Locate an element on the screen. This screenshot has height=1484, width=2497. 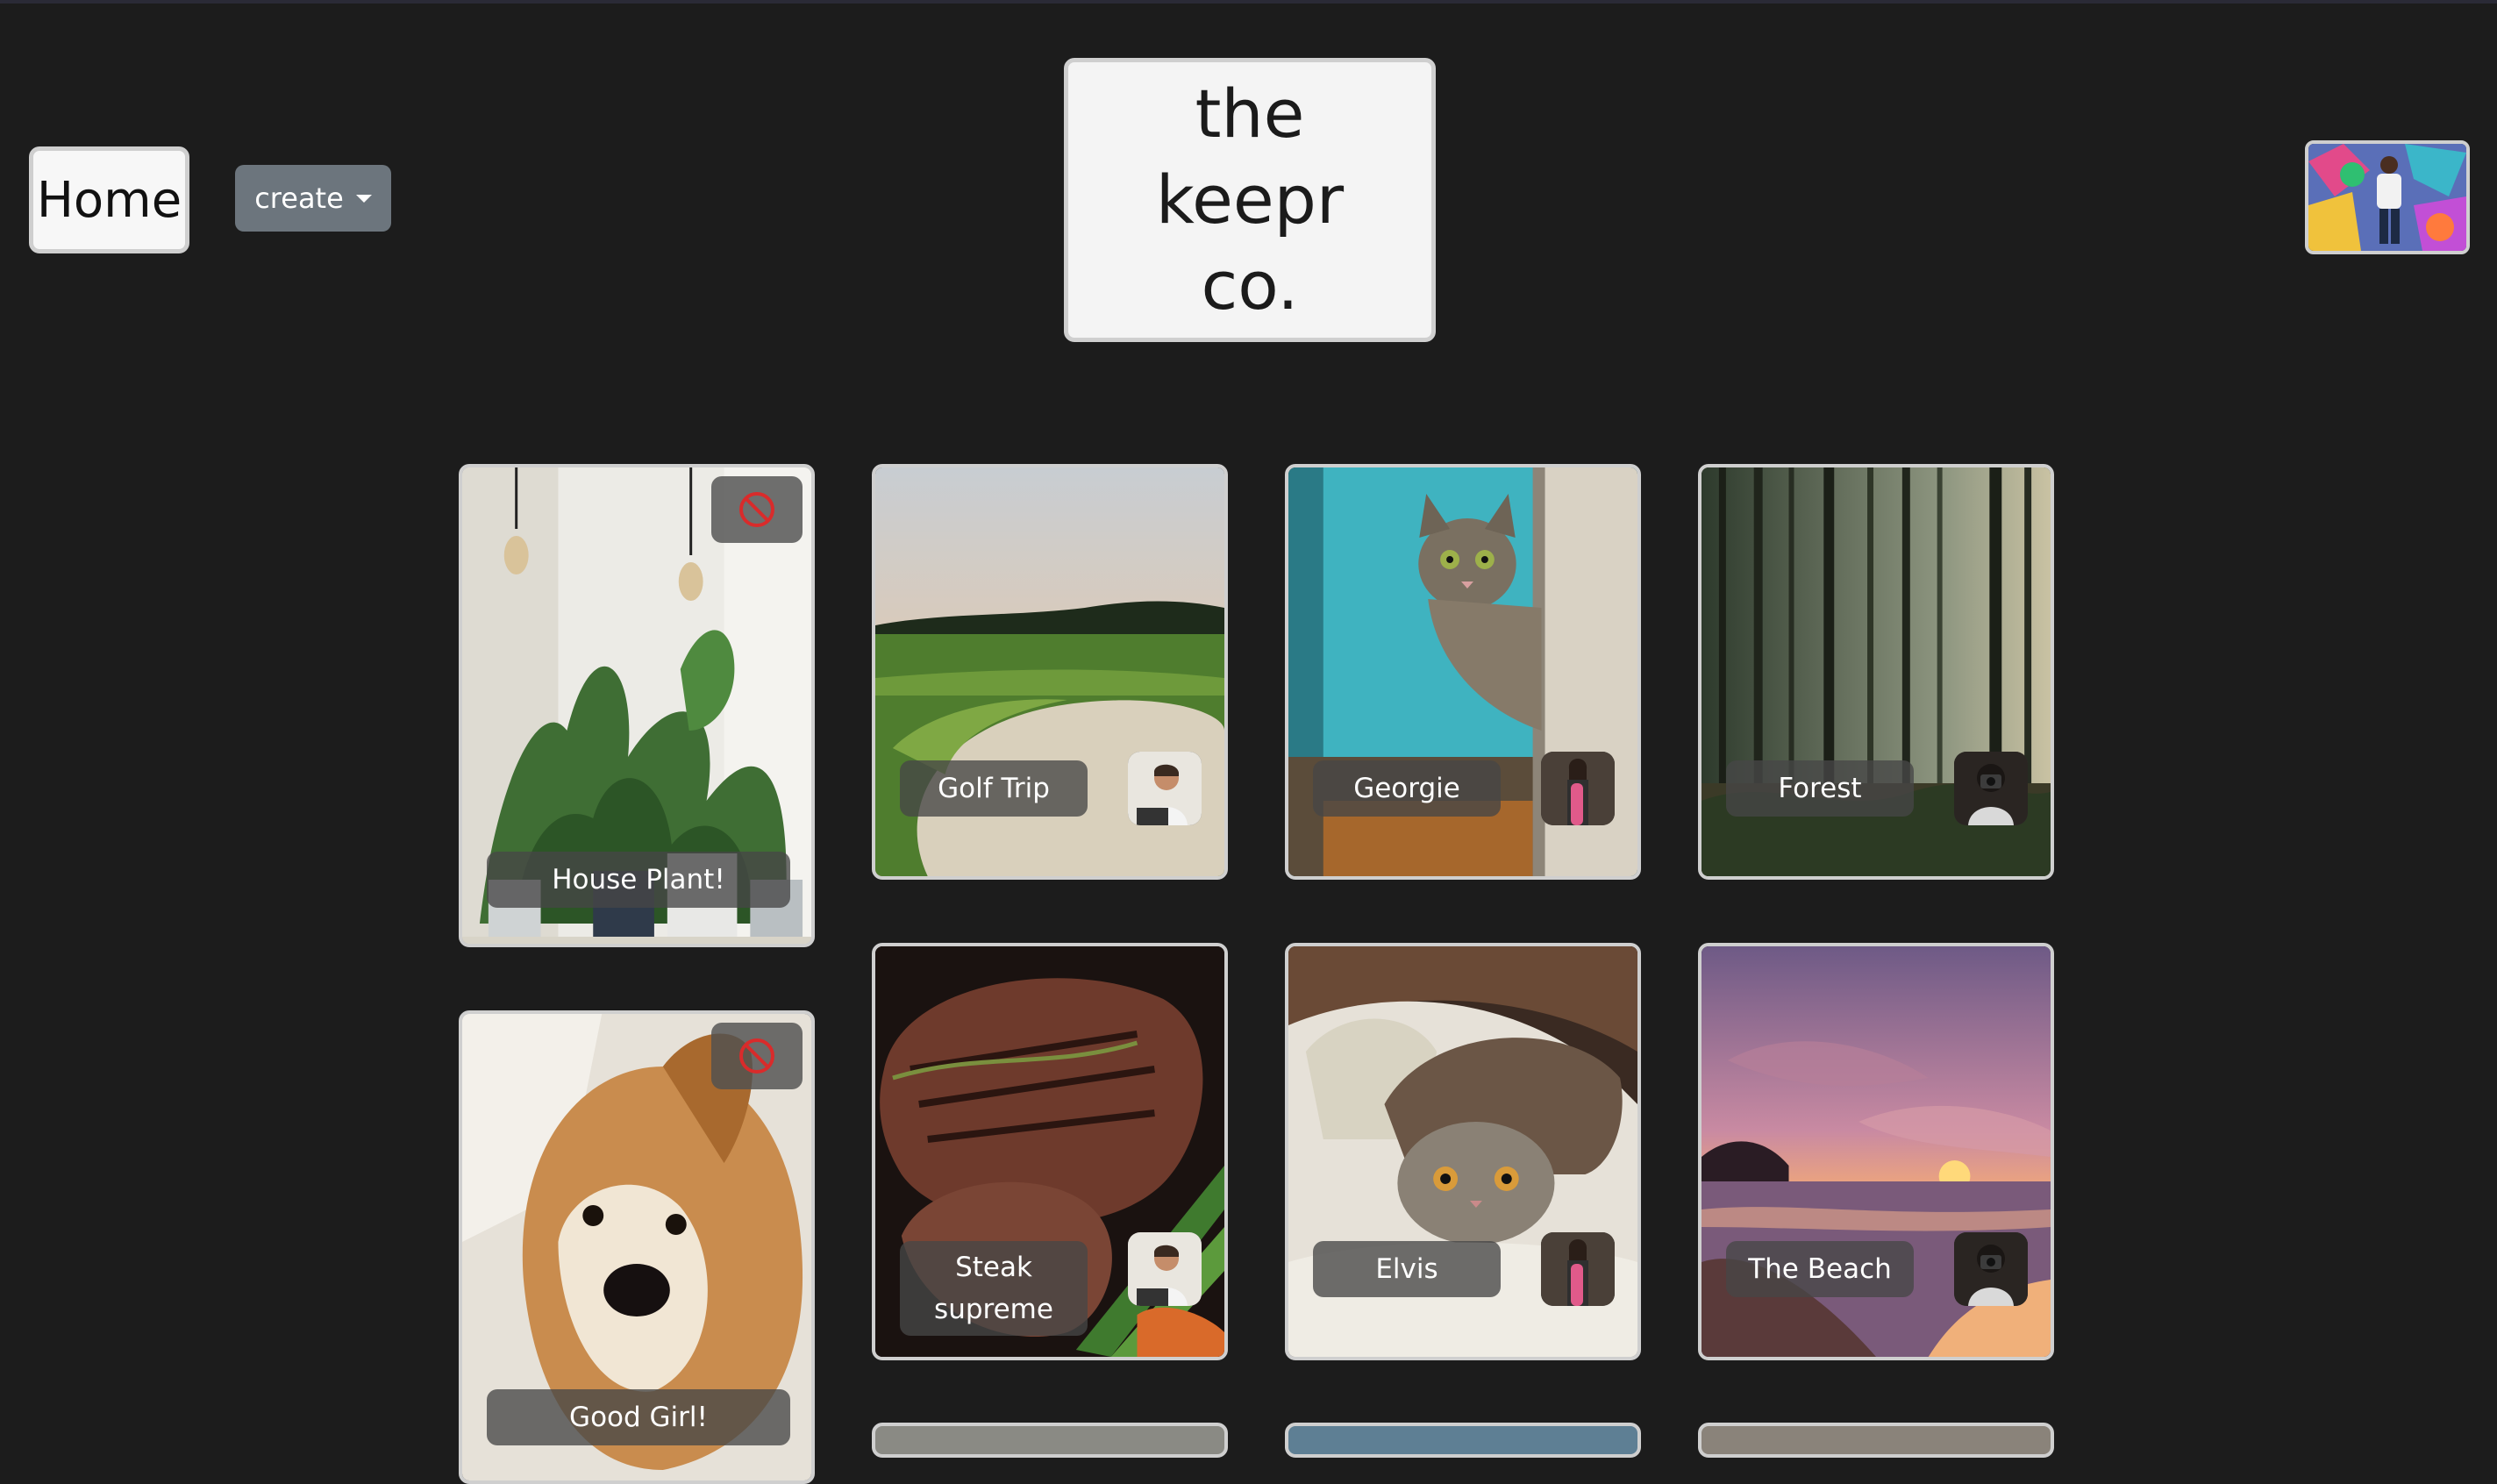
keep-card: House Plant! is located at coordinates (637, 705).